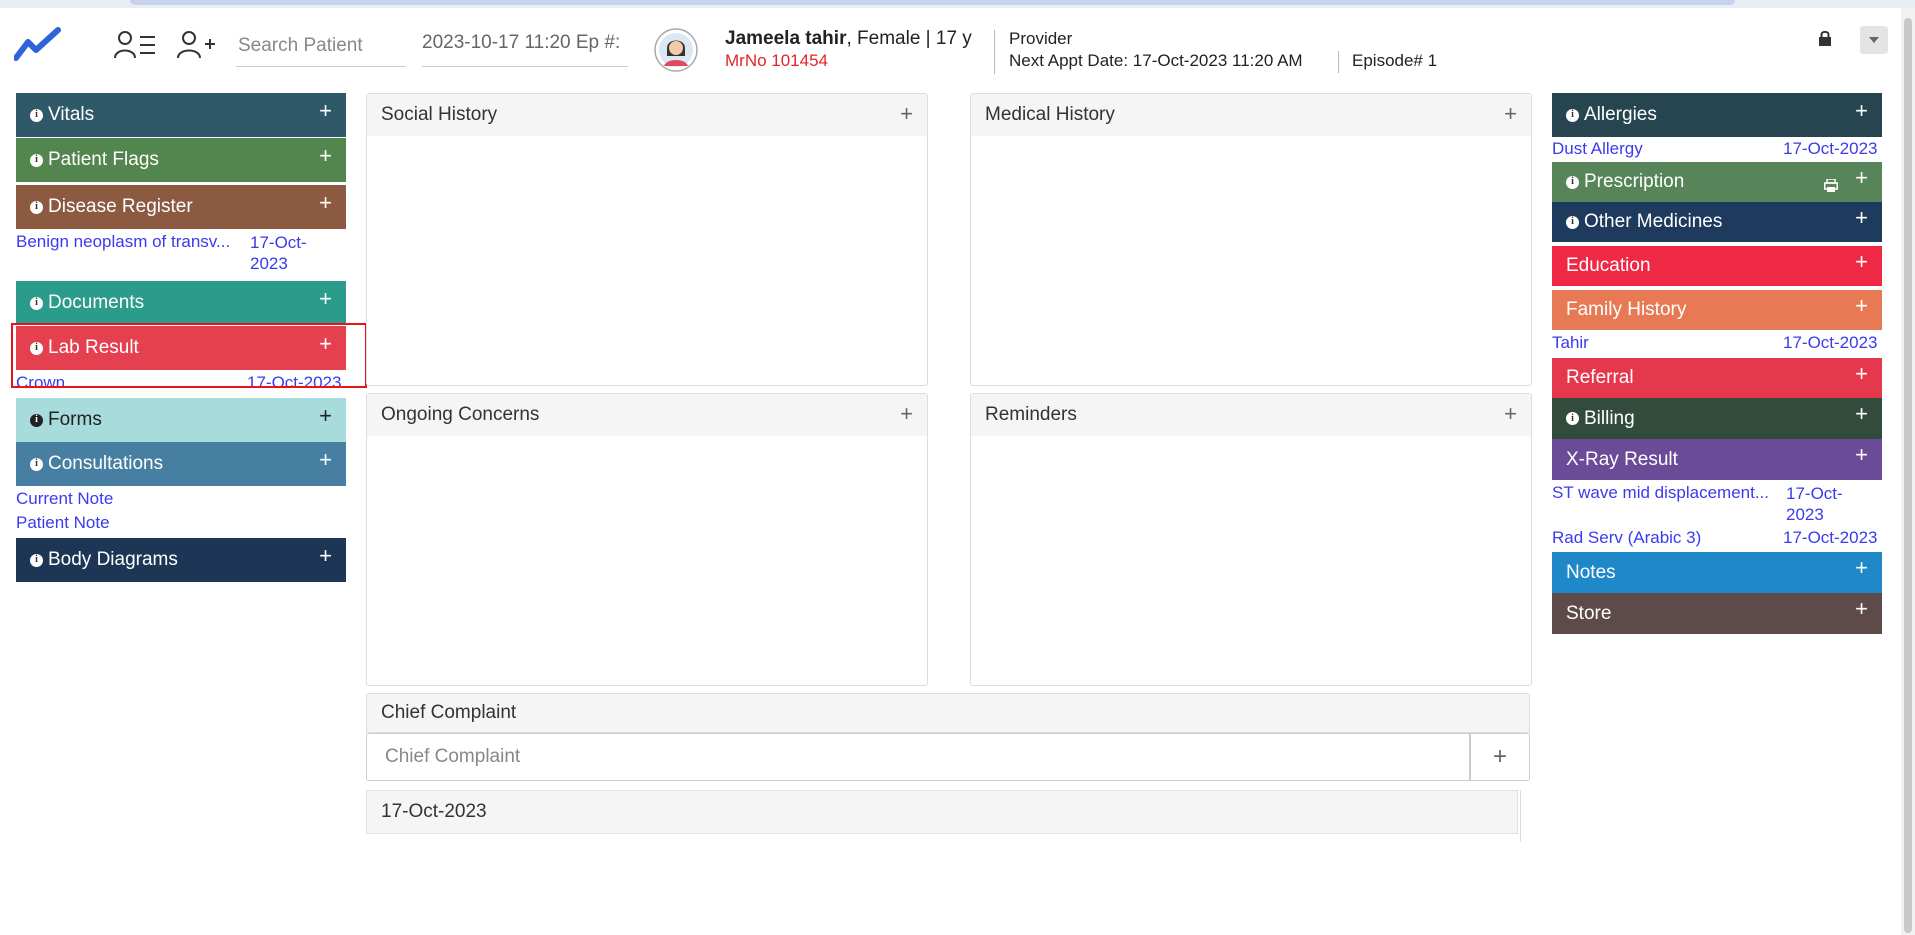 This screenshot has height=935, width=1915. I want to click on search-patient-input, so click(321, 46).